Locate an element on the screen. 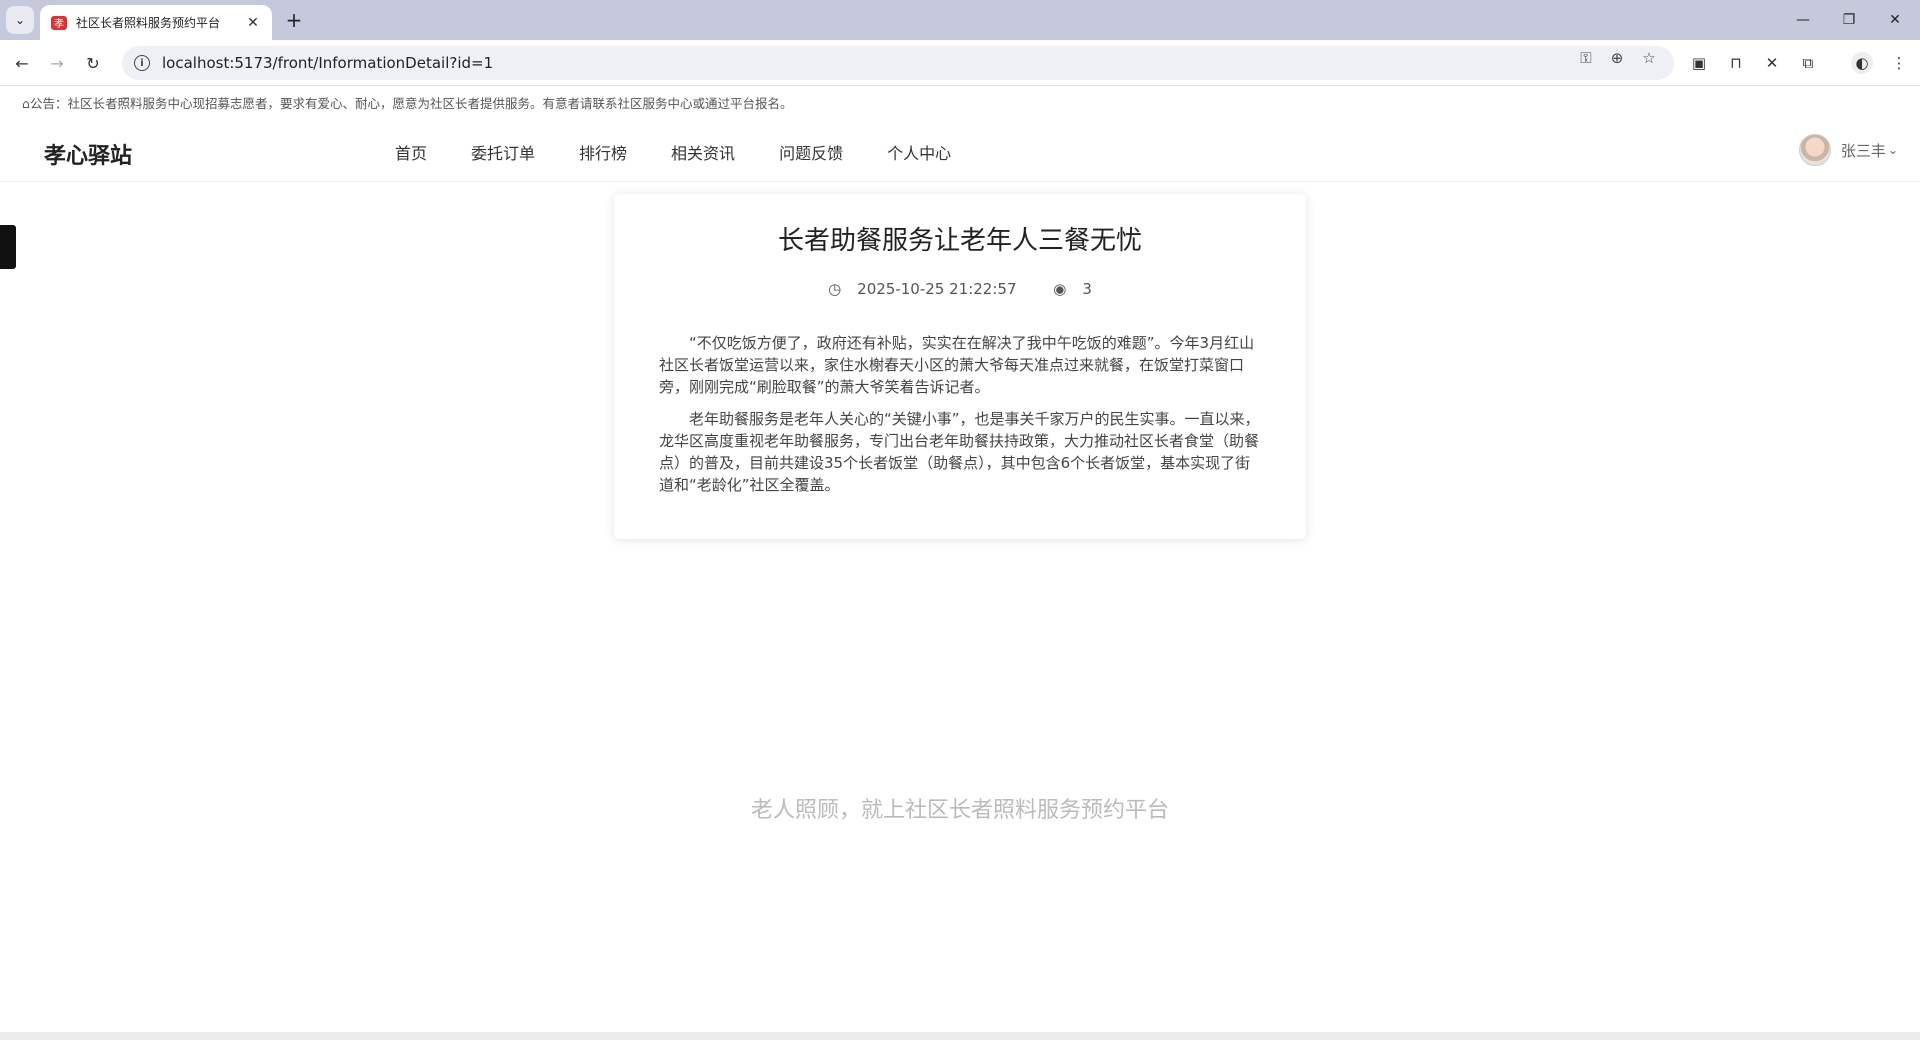 The image size is (1920, 1040). password-key-icon: ⚿ is located at coordinates (1586, 58).